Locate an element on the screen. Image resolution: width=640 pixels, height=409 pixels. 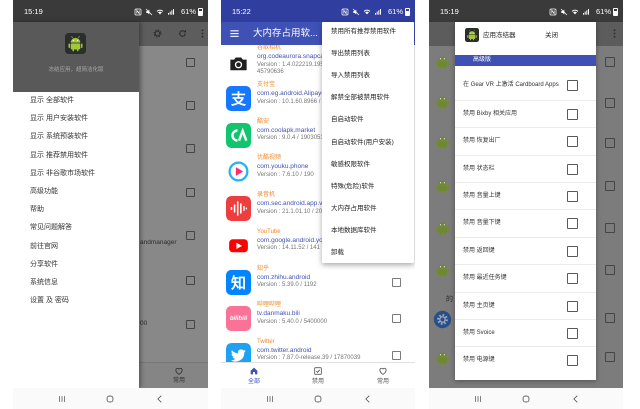
drawer-menu-item: 常见问题解答 is located at coordinates (76, 228).